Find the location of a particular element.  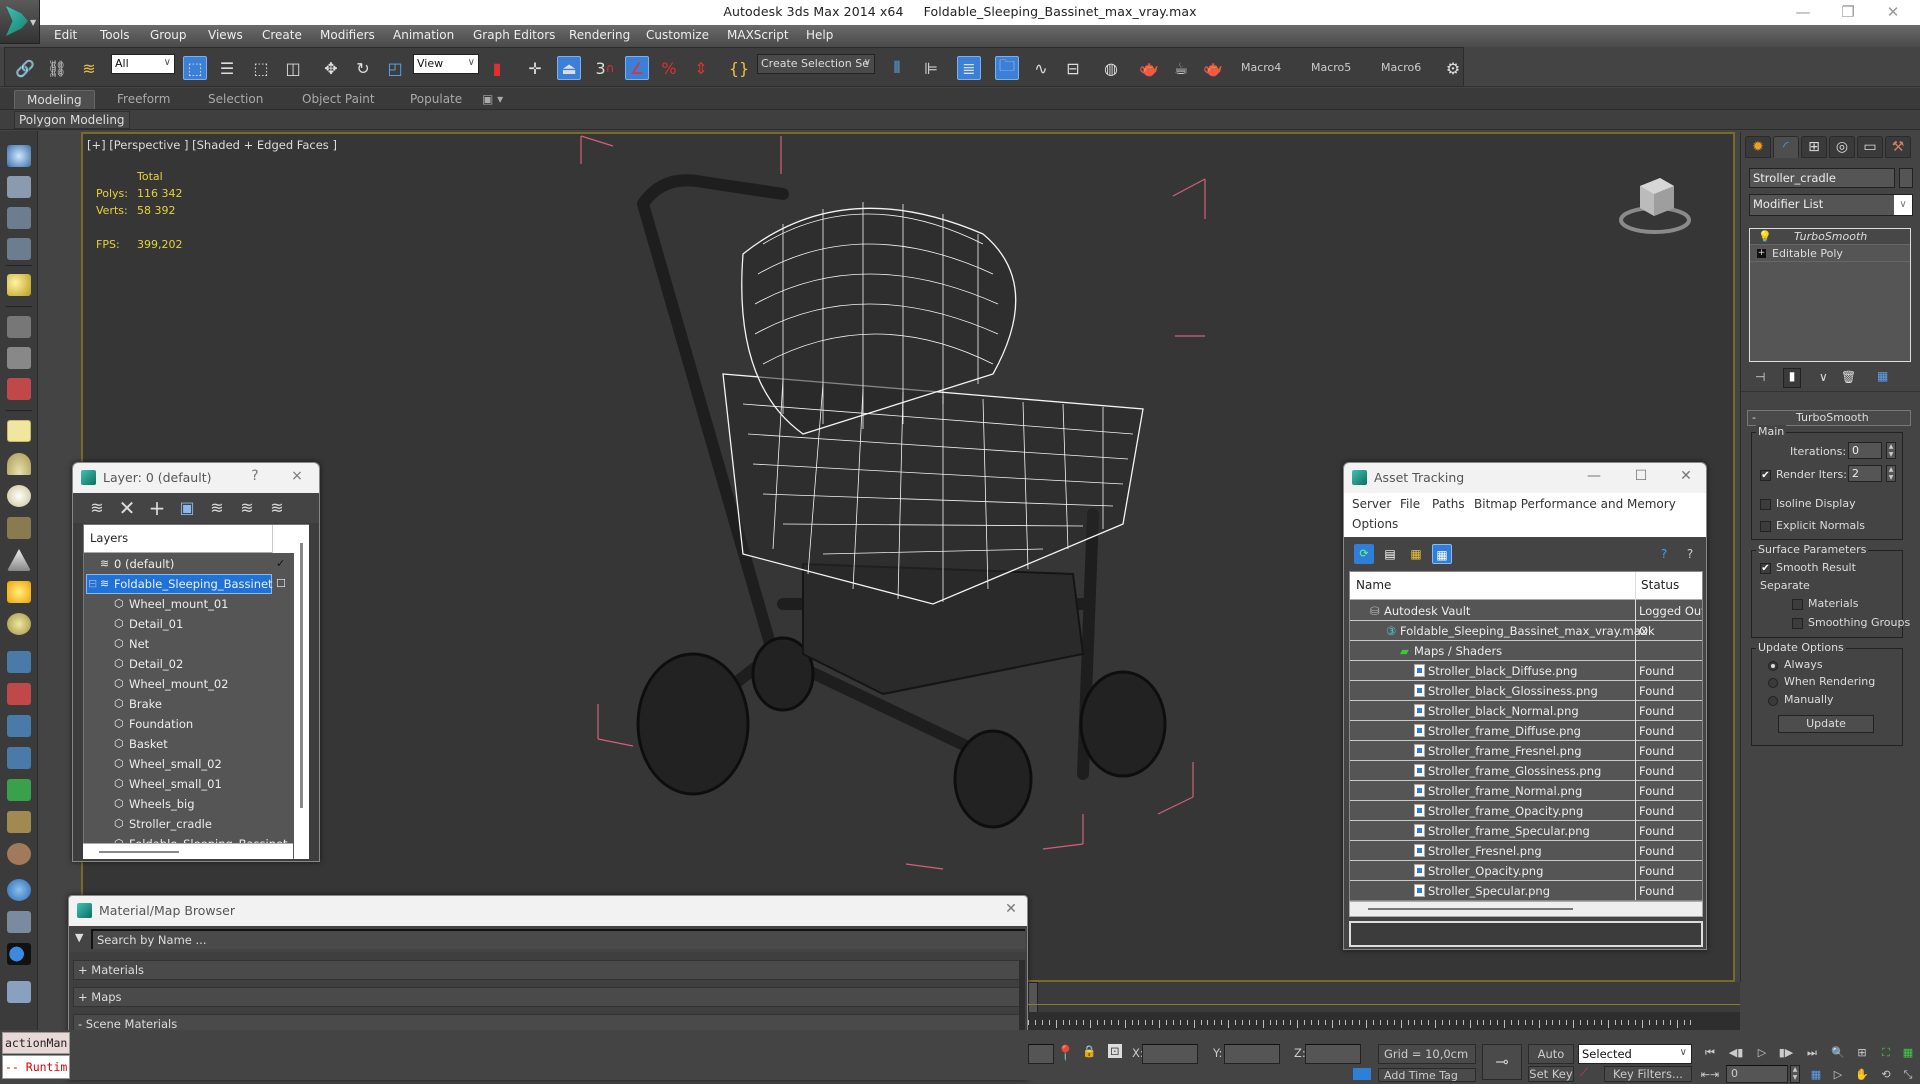

asset-row: Stroller_frame_Normal.png Found is located at coordinates (1526, 791).